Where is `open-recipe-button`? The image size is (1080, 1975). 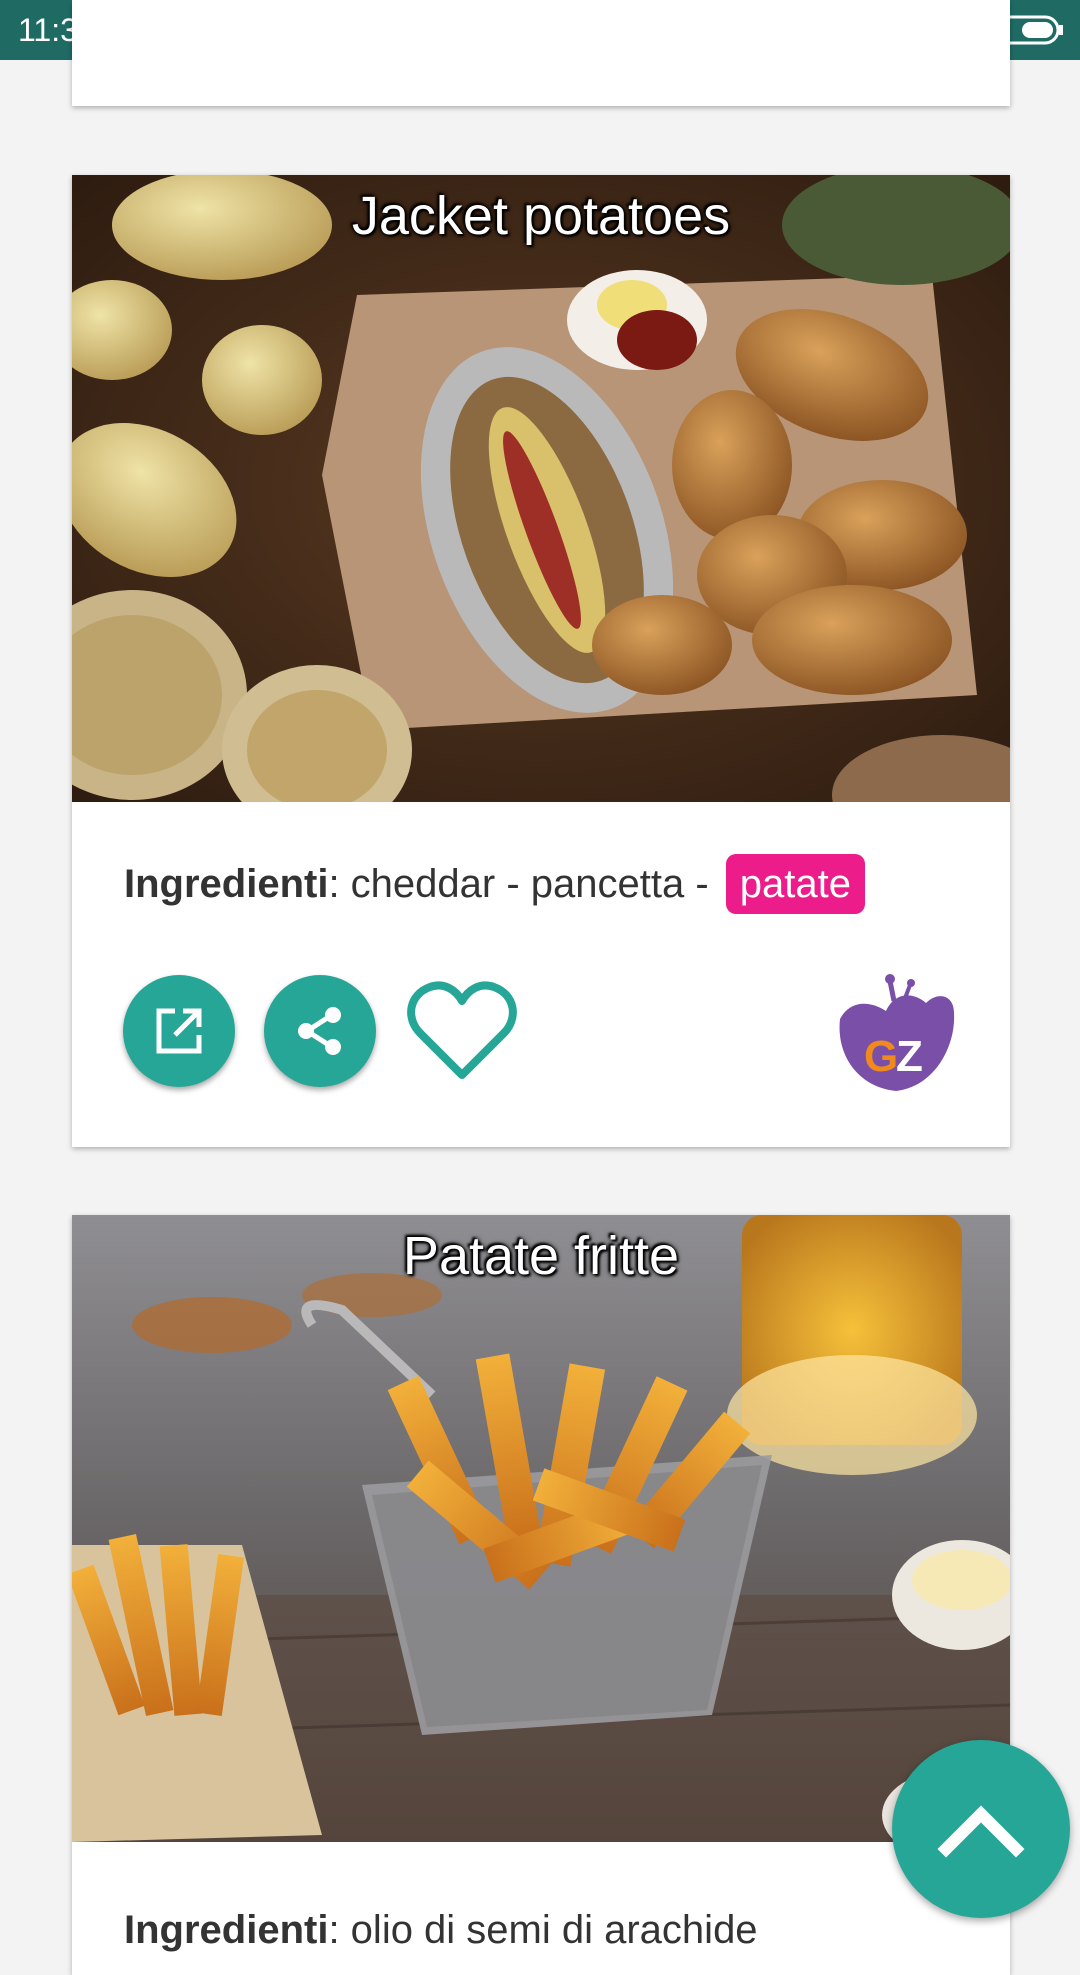 open-recipe-button is located at coordinates (179, 1031).